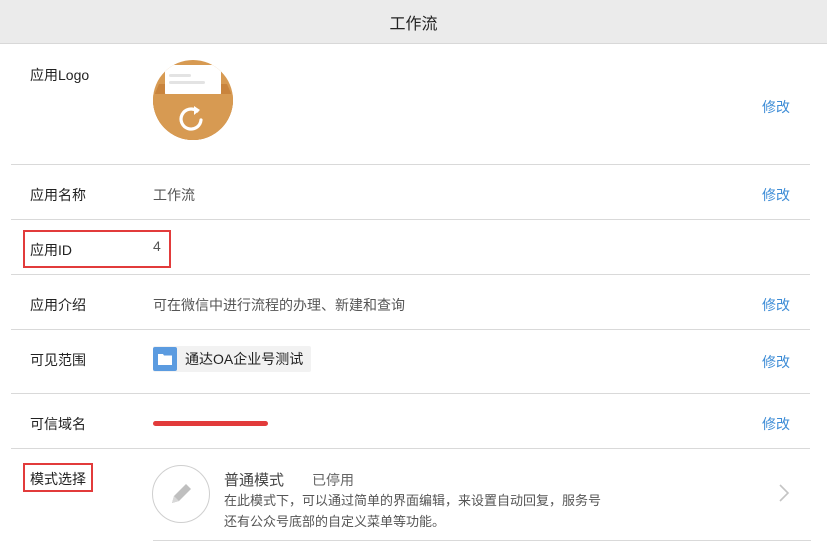 This screenshot has width=827, height=549. Describe the element at coordinates (410, 192) in the screenshot. I see `row-app-name: 应用名称 工作流 修改` at that location.